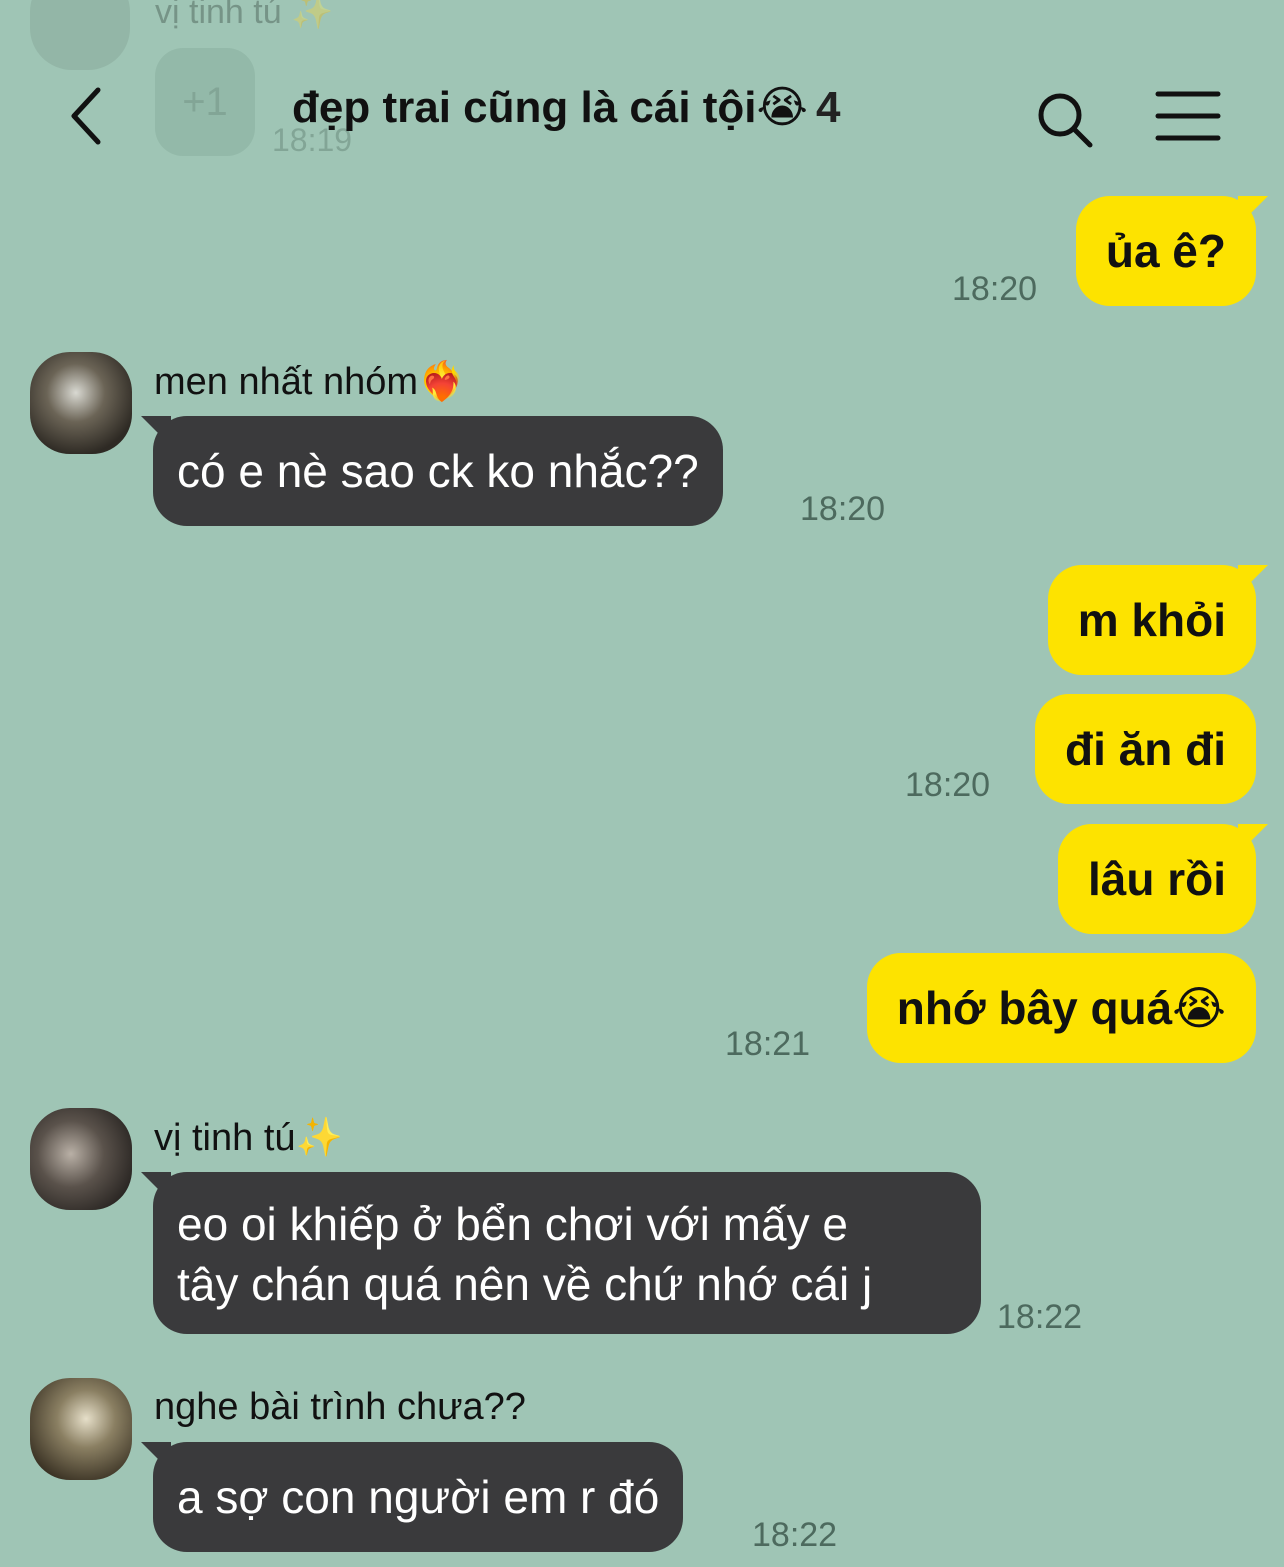 Image resolution: width=1284 pixels, height=1567 pixels. I want to click on message-text-line: eo oi khiếp ở bển chơi với mấy e, so click(512, 1224).